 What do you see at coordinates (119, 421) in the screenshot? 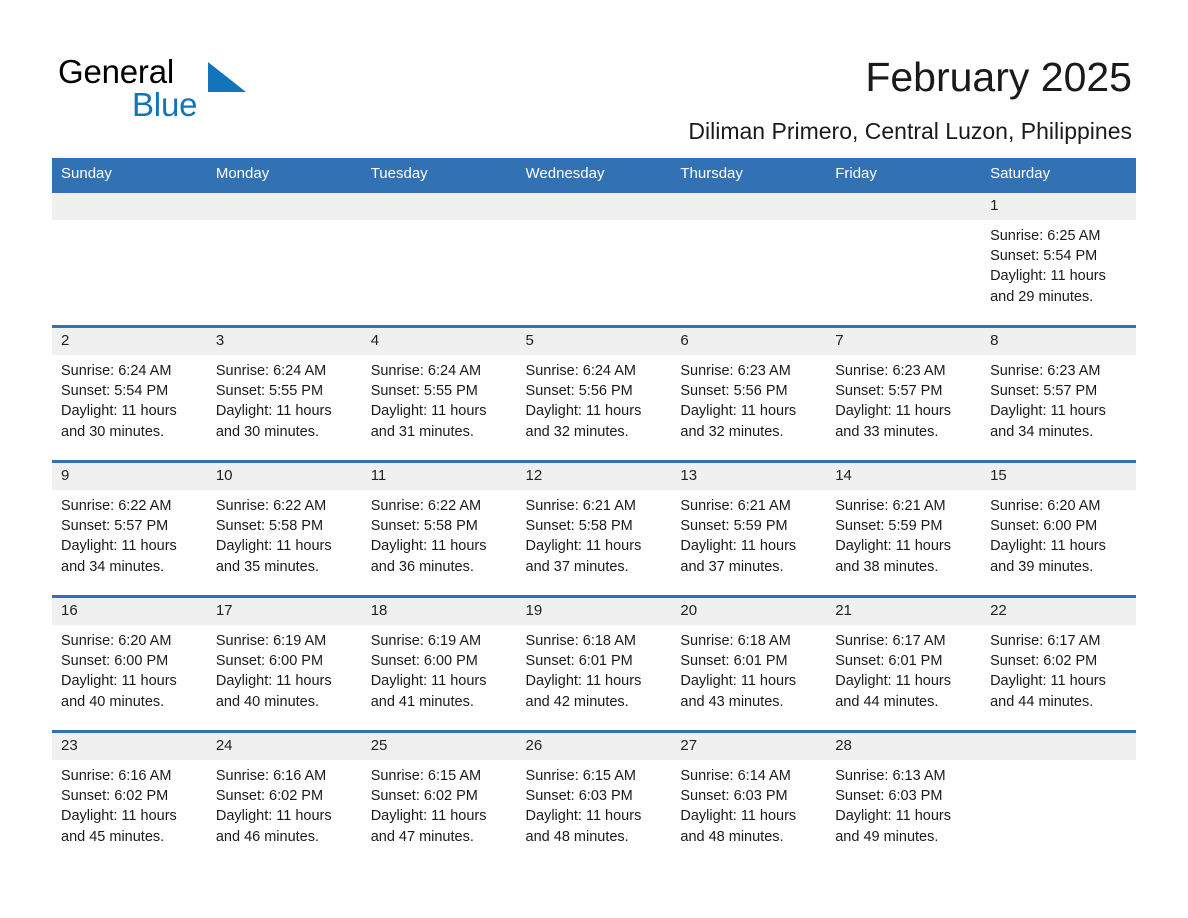
I see `daylight-text: Daylight: 11 hours and 30 minutes.` at bounding box center [119, 421].